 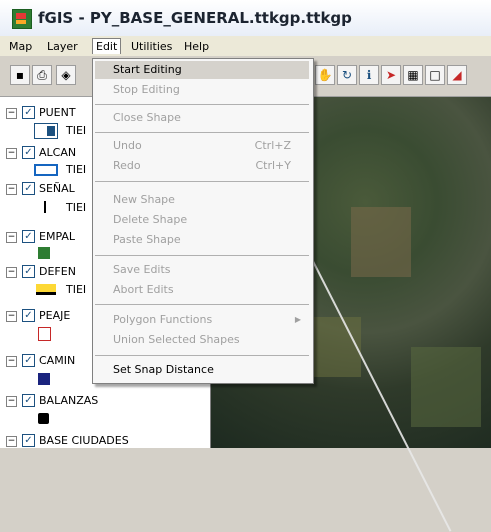 What do you see at coordinates (45, 207) in the screenshot?
I see `sign-symbol-icon` at bounding box center [45, 207].